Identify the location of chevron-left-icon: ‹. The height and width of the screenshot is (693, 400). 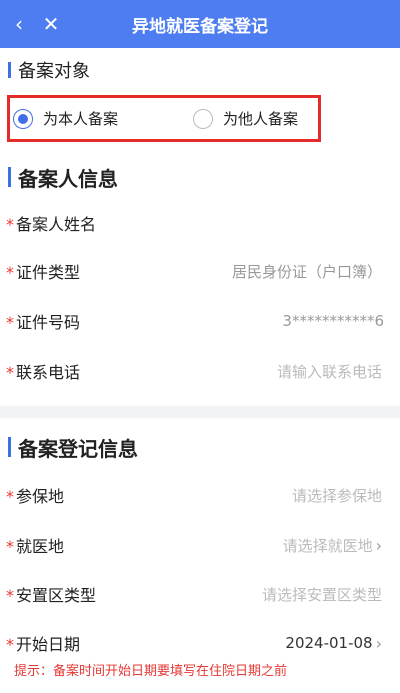
(19, 24).